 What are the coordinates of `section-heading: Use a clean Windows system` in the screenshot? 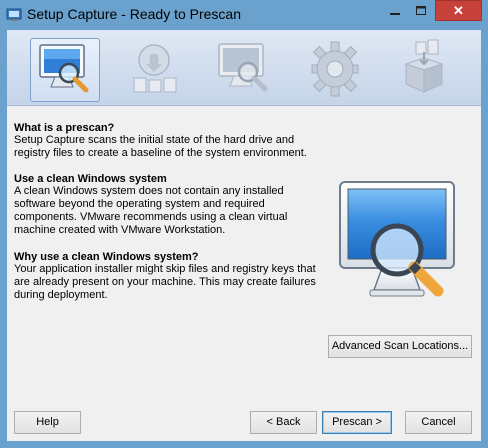 It's located at (90, 179).